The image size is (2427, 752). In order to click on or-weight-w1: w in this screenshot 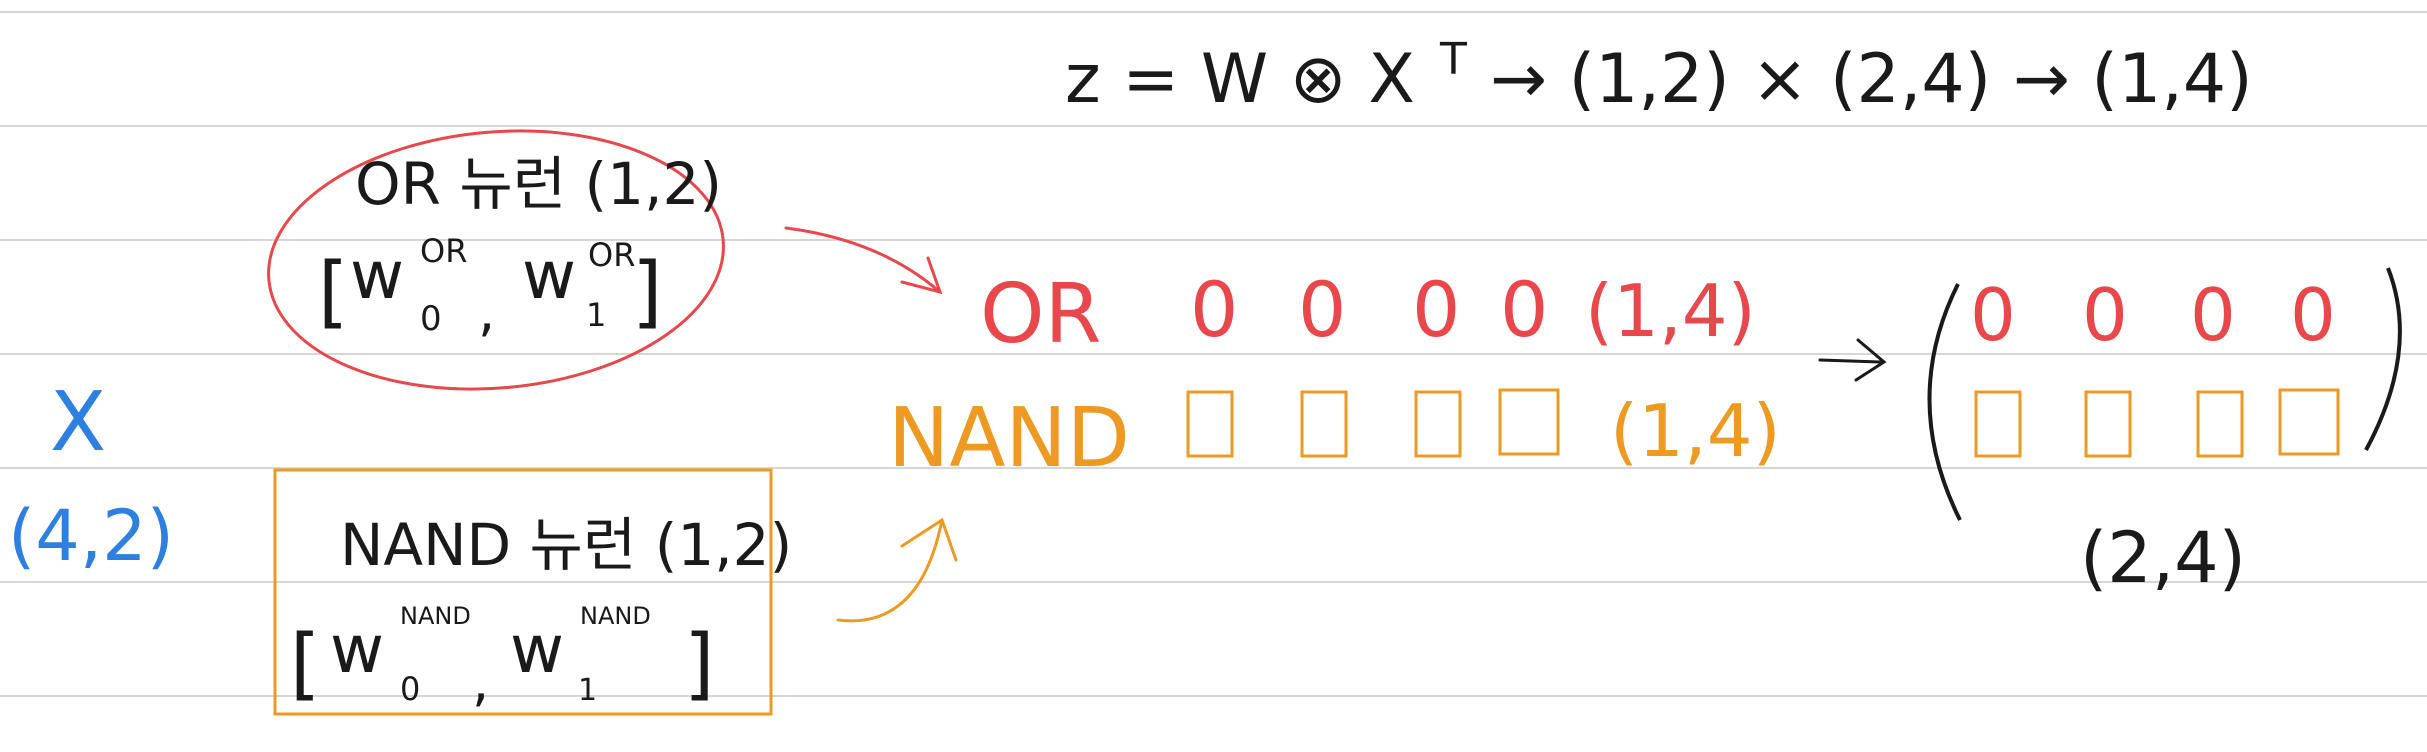, I will do `click(549, 275)`.